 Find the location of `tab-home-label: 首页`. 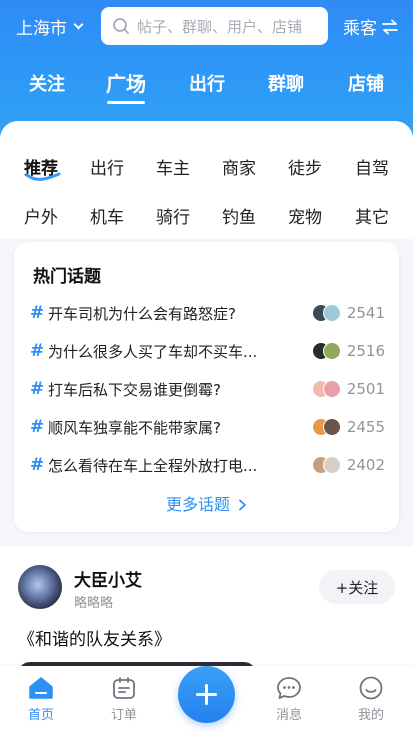

tab-home-label: 首页 is located at coordinates (40, 715).